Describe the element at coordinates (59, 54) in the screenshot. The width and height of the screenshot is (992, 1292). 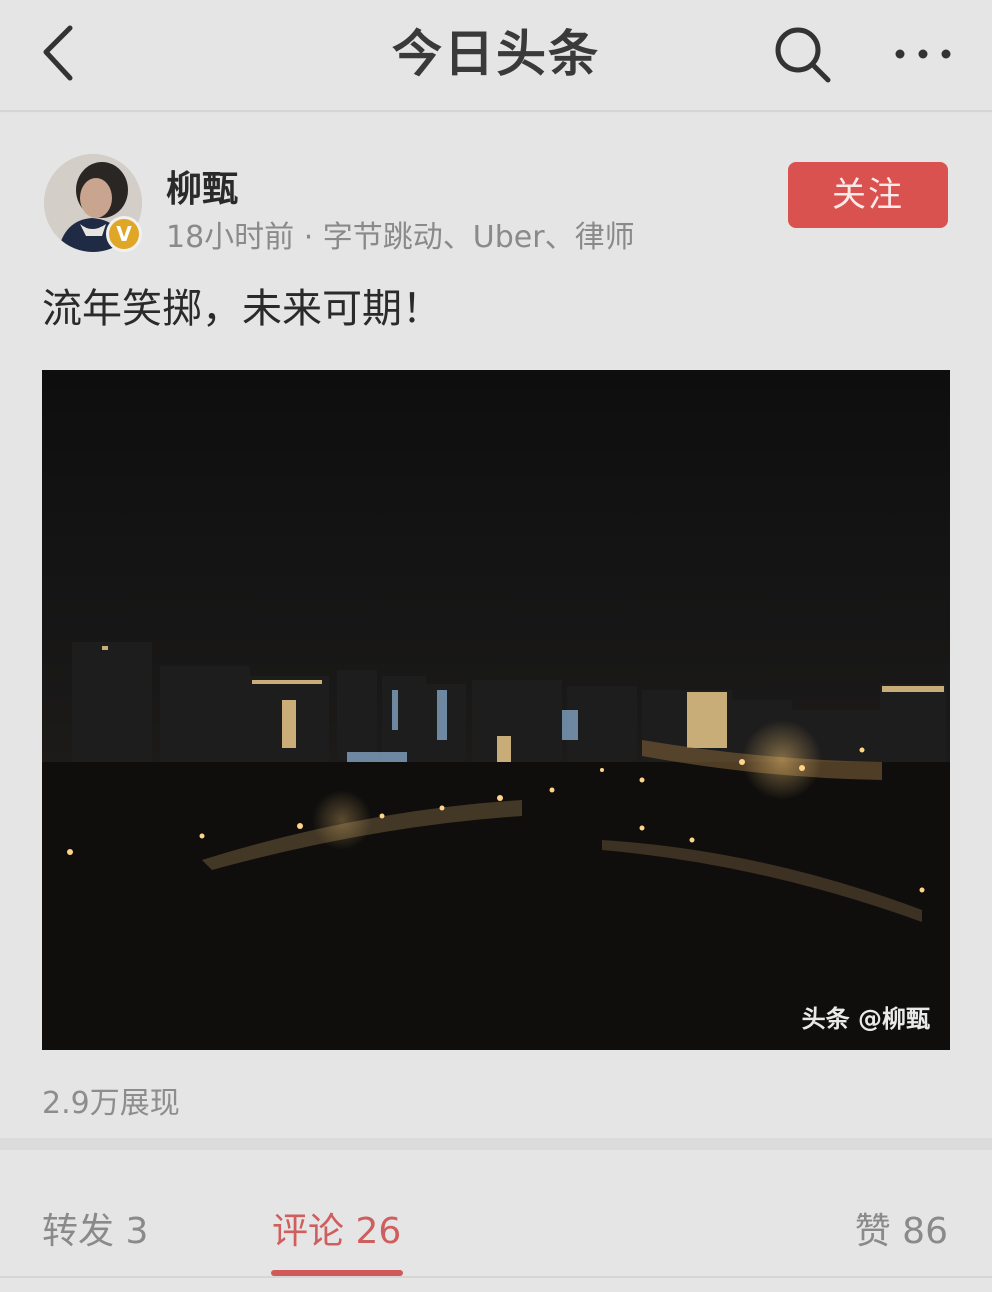
I see `chevron-left-icon` at that location.